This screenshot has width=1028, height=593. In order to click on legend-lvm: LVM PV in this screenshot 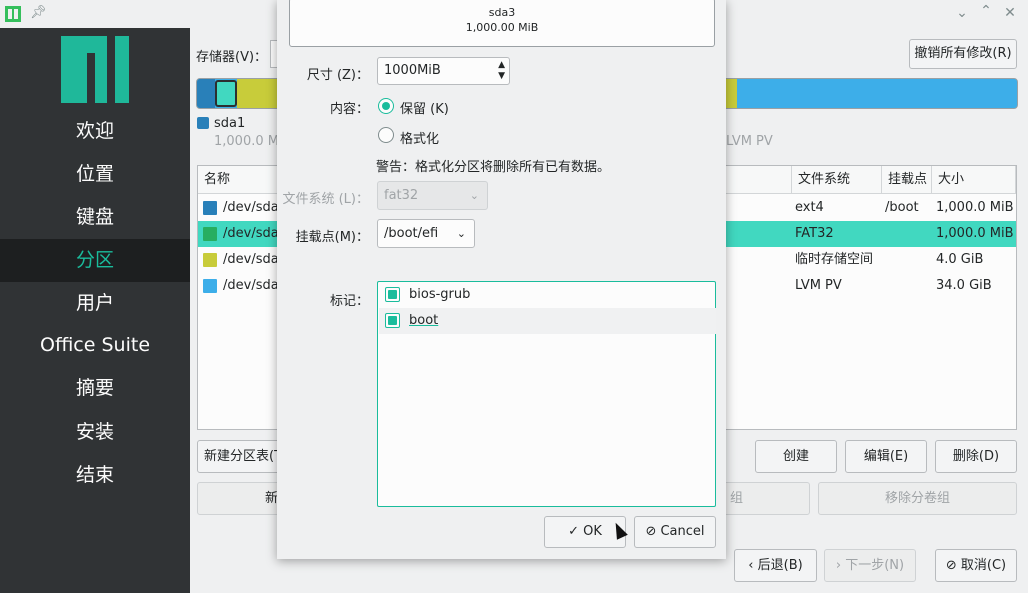, I will do `click(749, 141)`.